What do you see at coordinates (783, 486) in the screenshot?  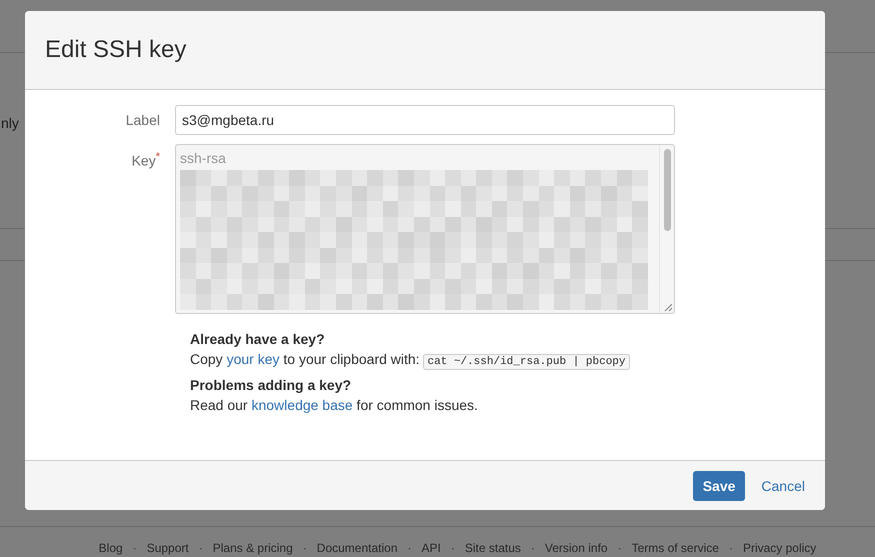 I see `cancel-link: Cancel` at bounding box center [783, 486].